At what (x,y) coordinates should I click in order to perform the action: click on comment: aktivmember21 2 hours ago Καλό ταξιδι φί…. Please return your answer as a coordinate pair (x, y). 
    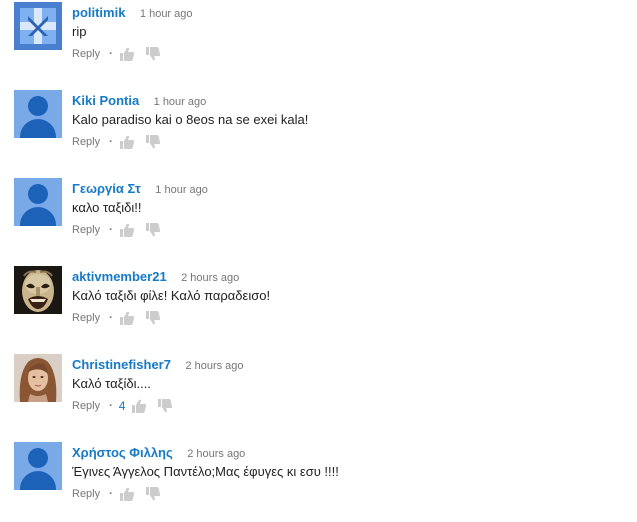
    Looking at the image, I should click on (319, 306).